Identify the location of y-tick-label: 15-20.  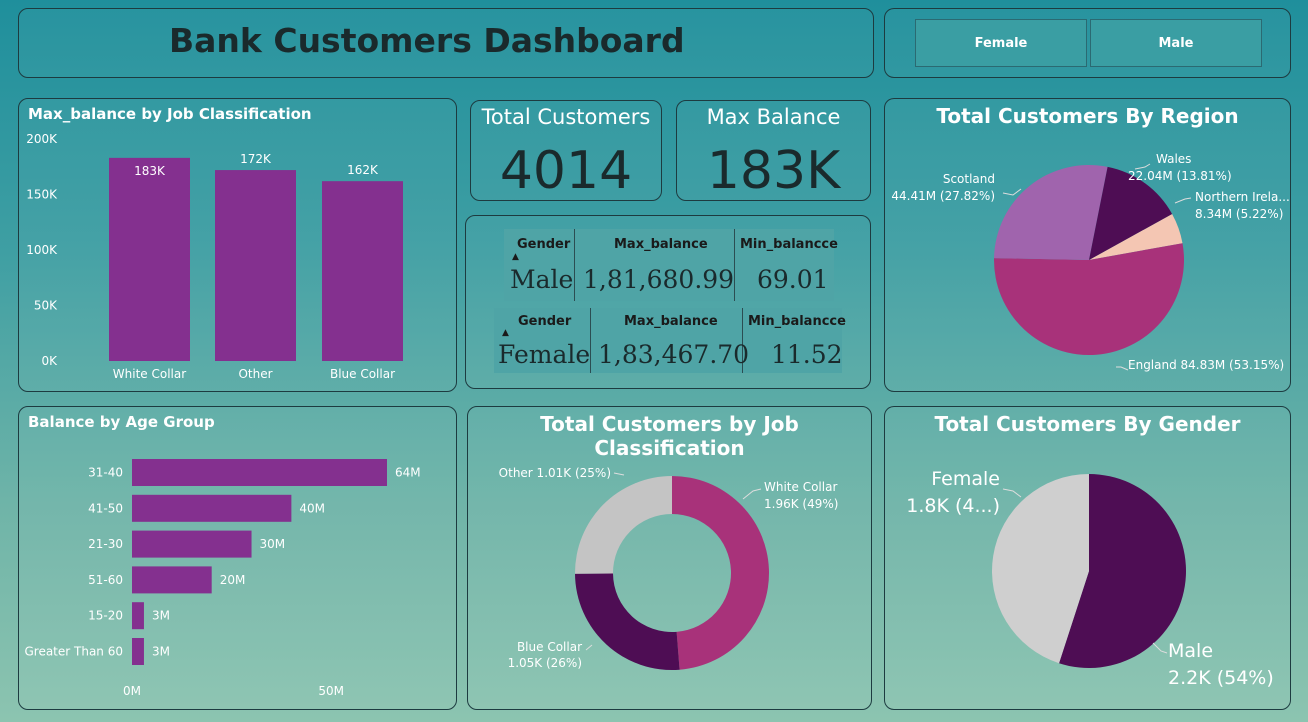
(105, 616).